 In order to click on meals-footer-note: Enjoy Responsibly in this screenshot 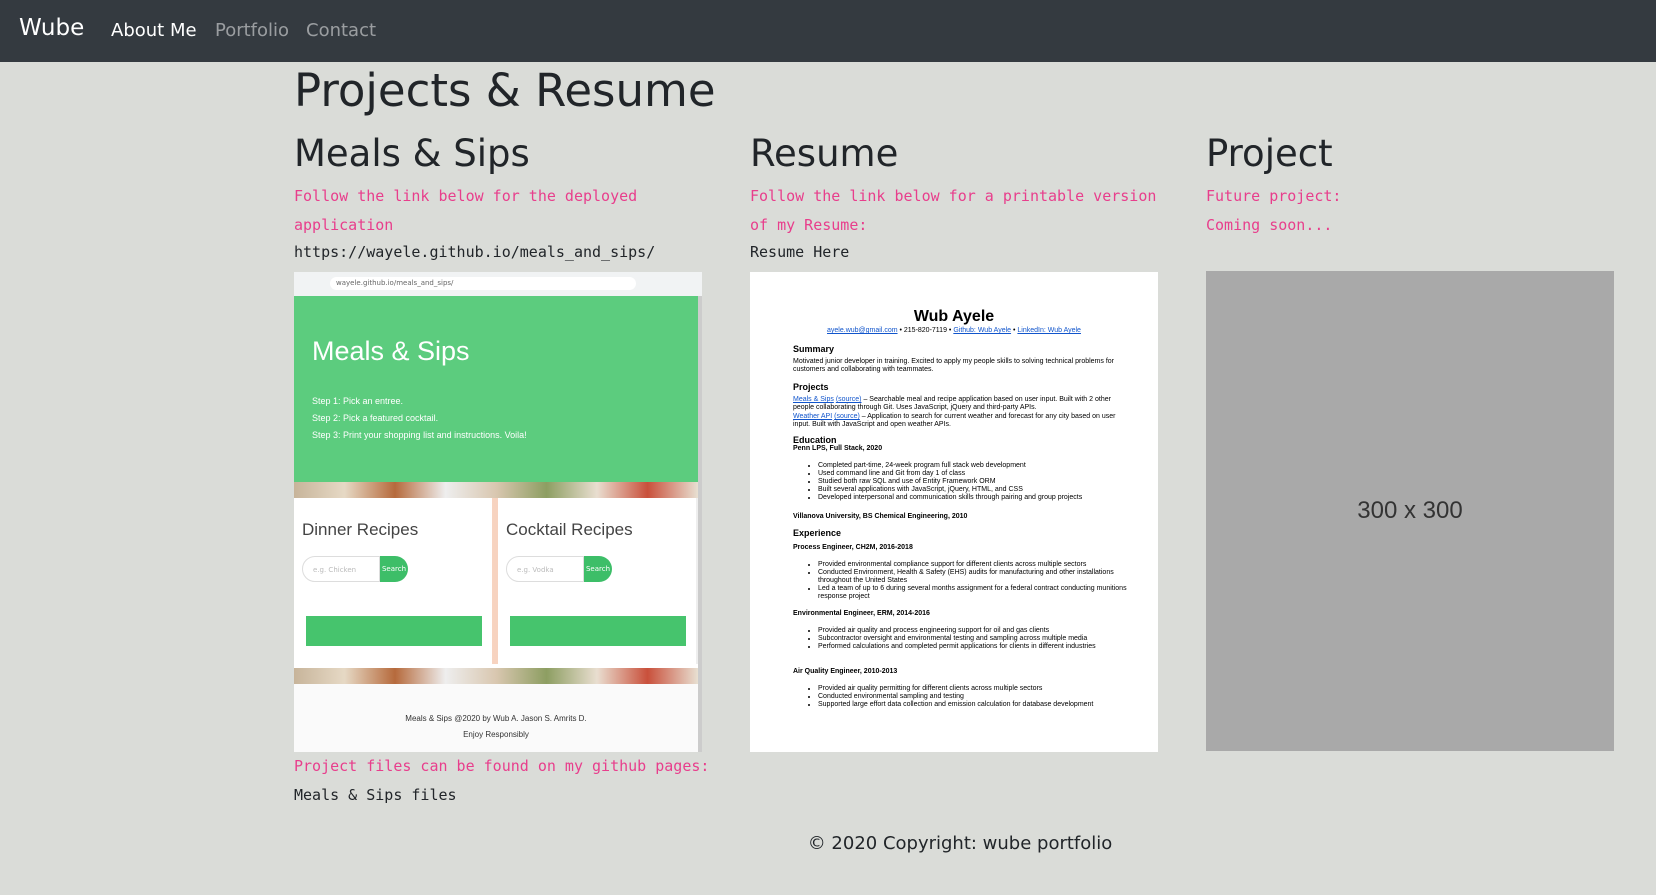, I will do `click(496, 734)`.